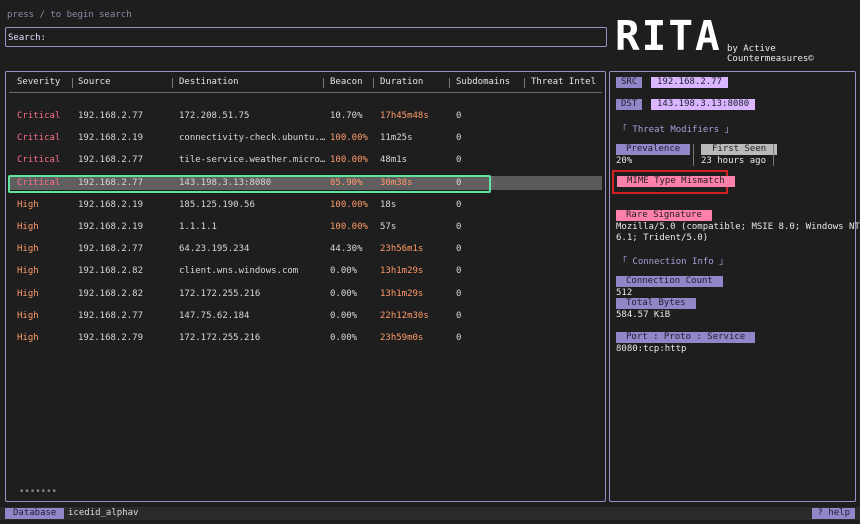 This screenshot has width=860, height=524. I want to click on prevalence-label: Prevalence, so click(653, 149).